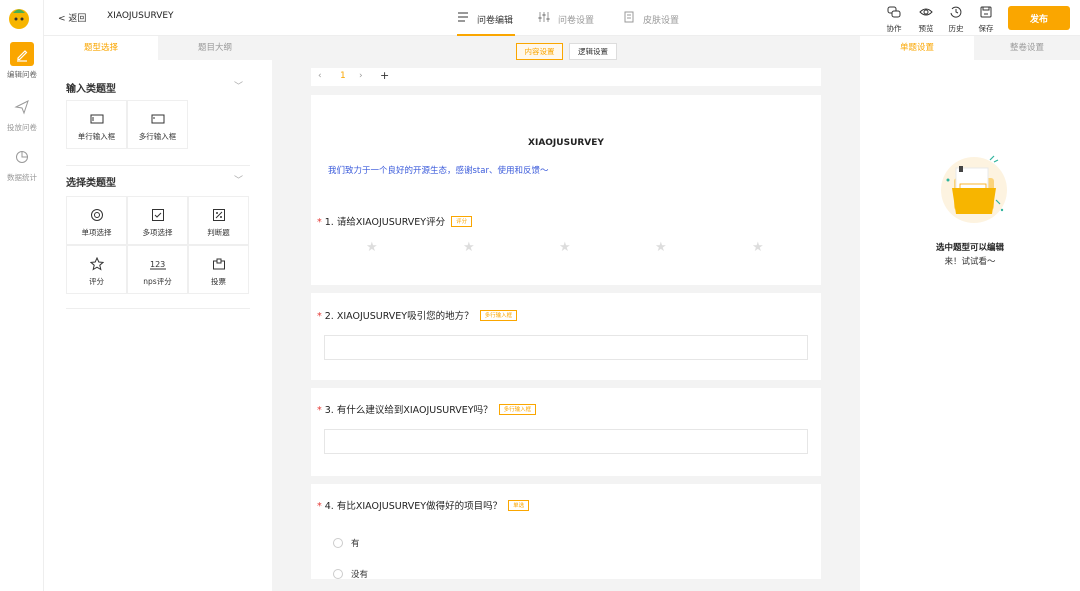 The height and width of the screenshot is (591, 1080). What do you see at coordinates (384, 75) in the screenshot?
I see `add-page-button: +` at bounding box center [384, 75].